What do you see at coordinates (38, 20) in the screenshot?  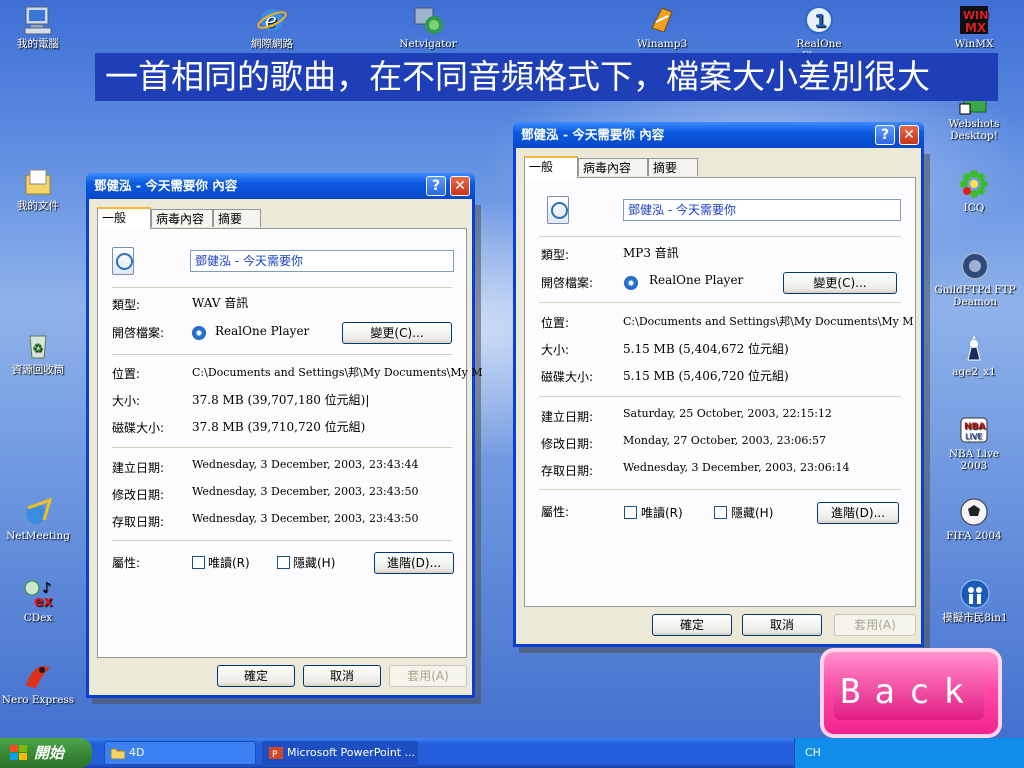 I see `my-computer-icon` at bounding box center [38, 20].